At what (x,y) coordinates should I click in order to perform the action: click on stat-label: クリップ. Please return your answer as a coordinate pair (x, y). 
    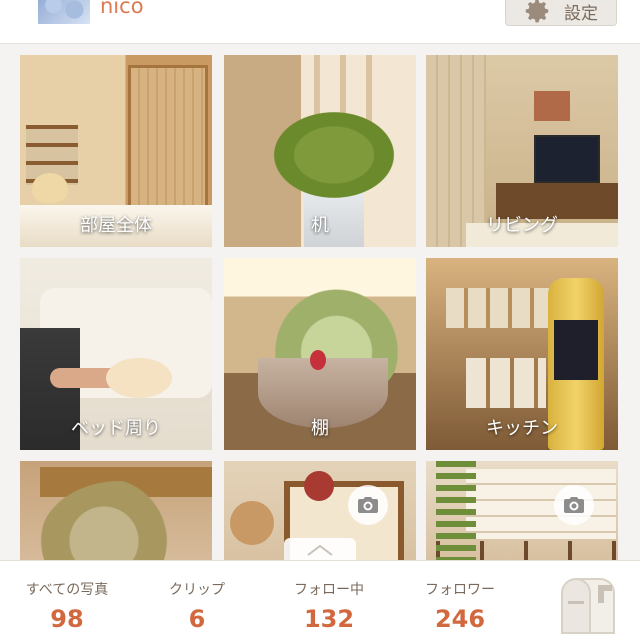
    Looking at the image, I should click on (197, 590).